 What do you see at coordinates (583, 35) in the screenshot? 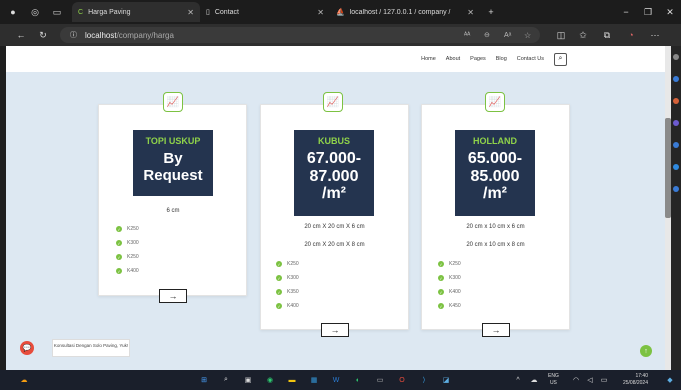
I see `favorites-icon: ✩` at bounding box center [583, 35].